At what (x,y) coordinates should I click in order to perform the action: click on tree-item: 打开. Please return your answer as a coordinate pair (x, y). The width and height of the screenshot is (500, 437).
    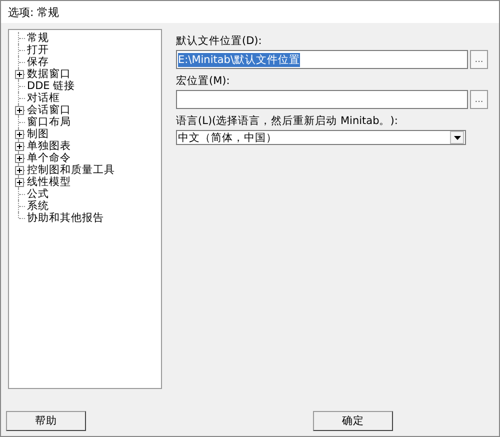
    Looking at the image, I should click on (37, 50).